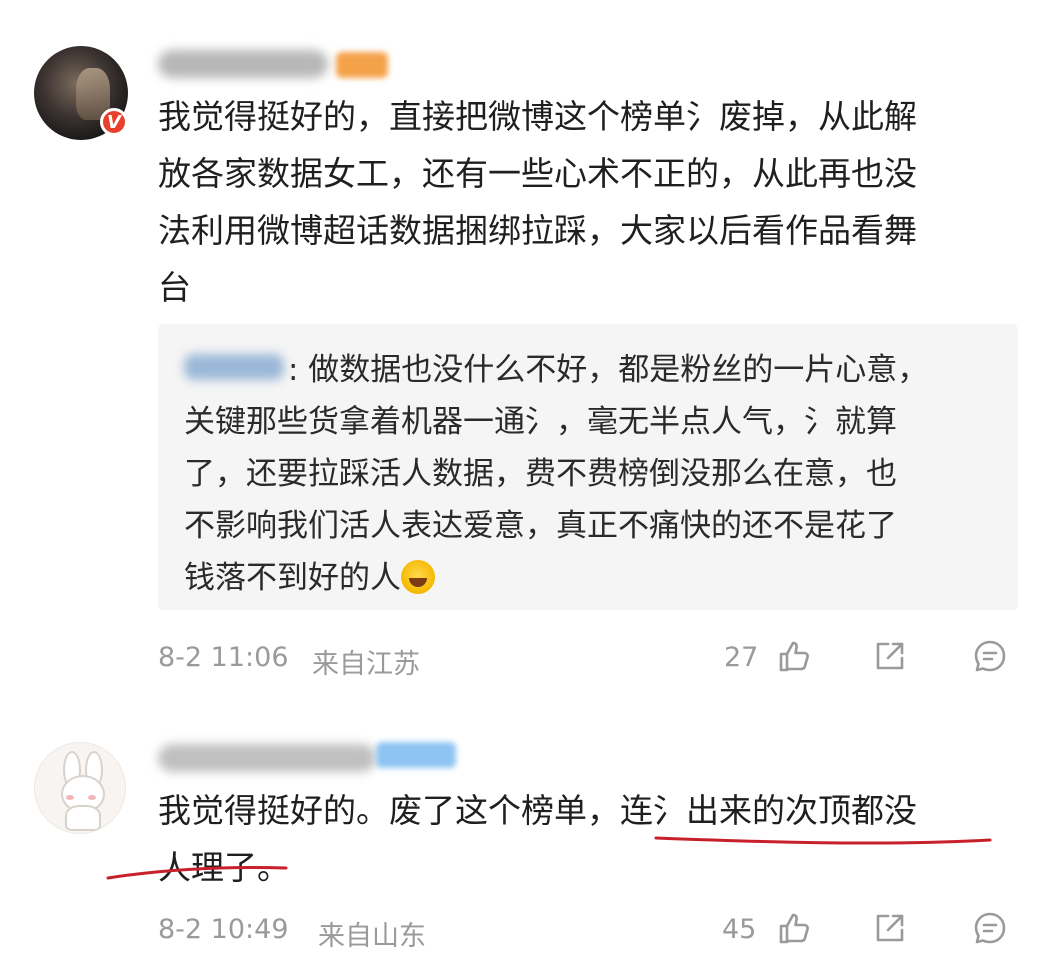 The image size is (1052, 960). What do you see at coordinates (741, 657) in the screenshot?
I see `like-count-1: 27` at bounding box center [741, 657].